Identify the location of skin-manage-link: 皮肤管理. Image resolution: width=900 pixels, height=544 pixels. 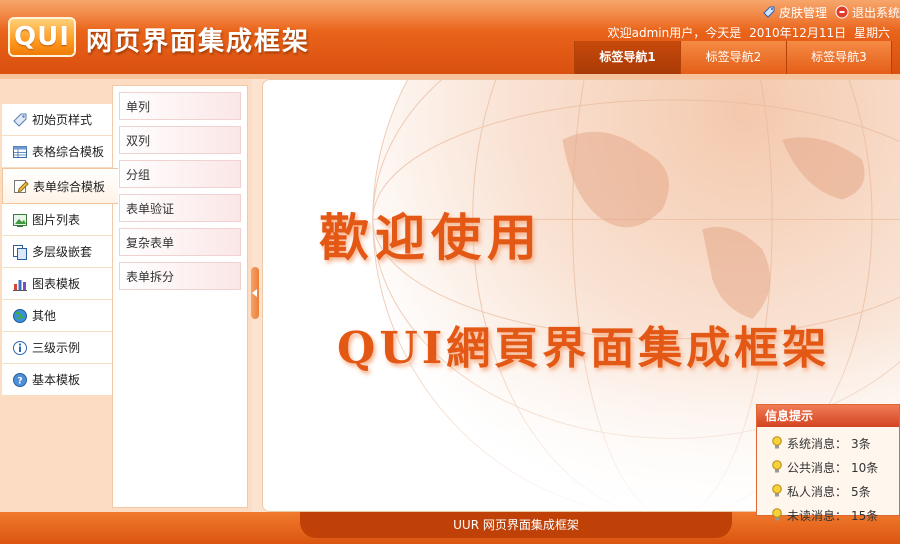
(794, 12).